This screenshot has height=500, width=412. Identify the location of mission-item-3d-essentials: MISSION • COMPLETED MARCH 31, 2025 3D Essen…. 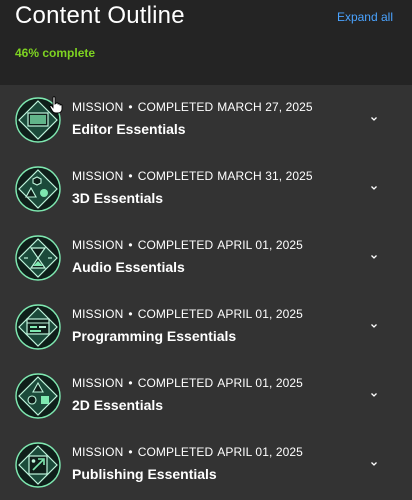
(206, 188).